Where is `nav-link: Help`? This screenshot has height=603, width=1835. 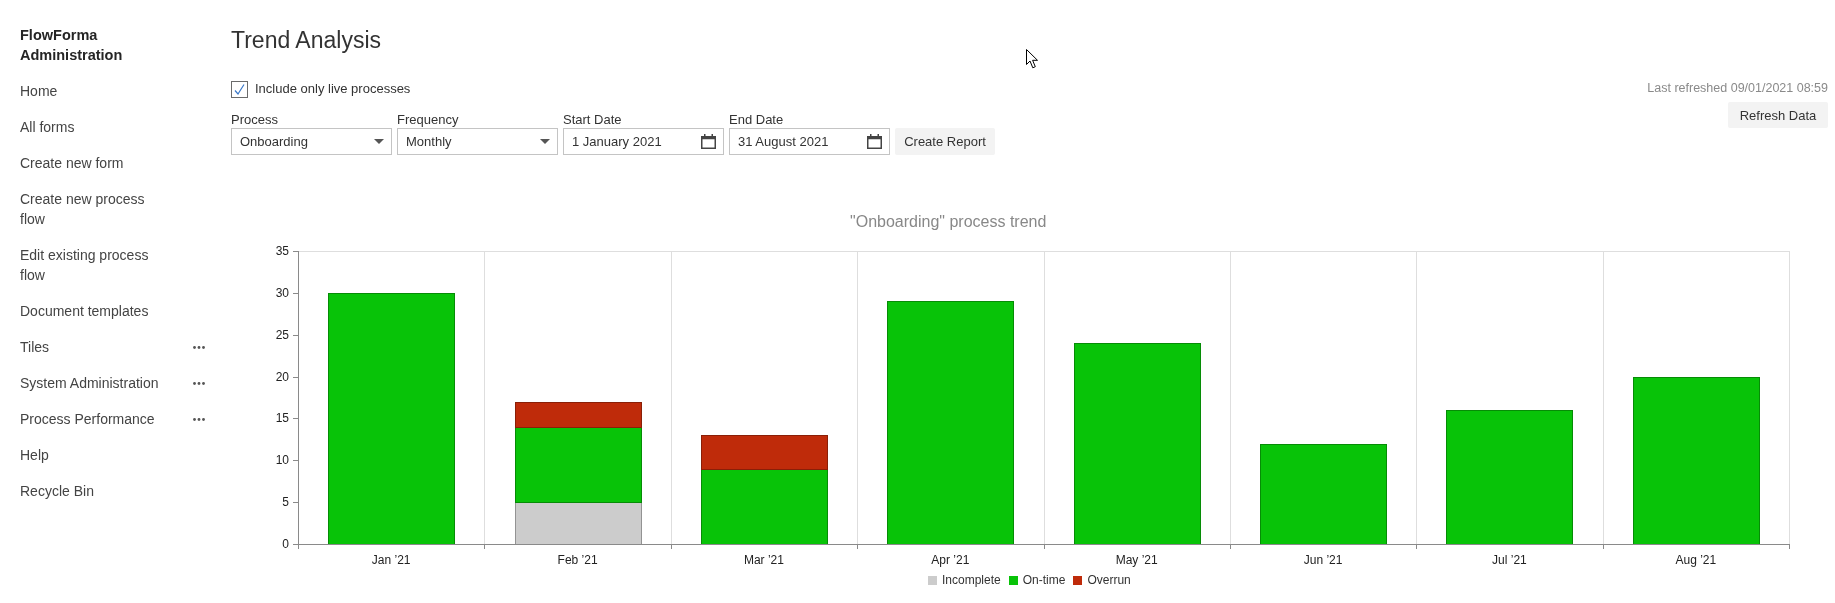
nav-link: Help is located at coordinates (34, 455).